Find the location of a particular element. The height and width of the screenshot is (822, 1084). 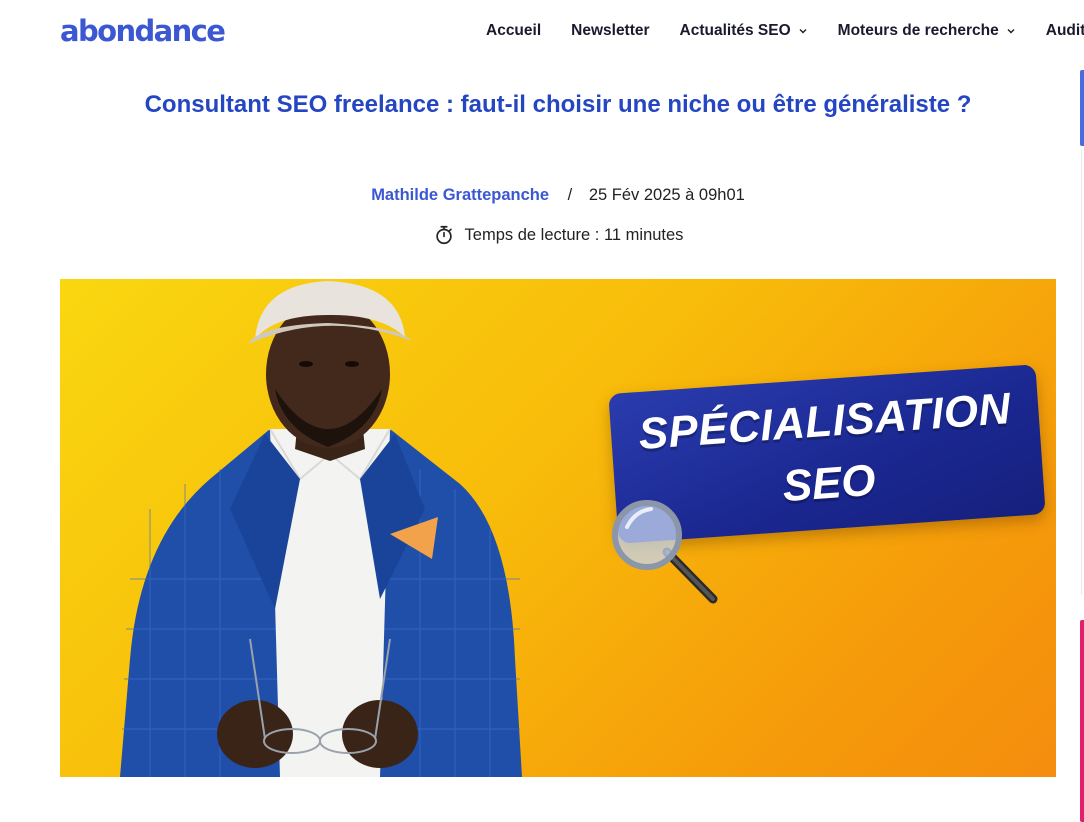

stopwatch-icon is located at coordinates (443, 235).